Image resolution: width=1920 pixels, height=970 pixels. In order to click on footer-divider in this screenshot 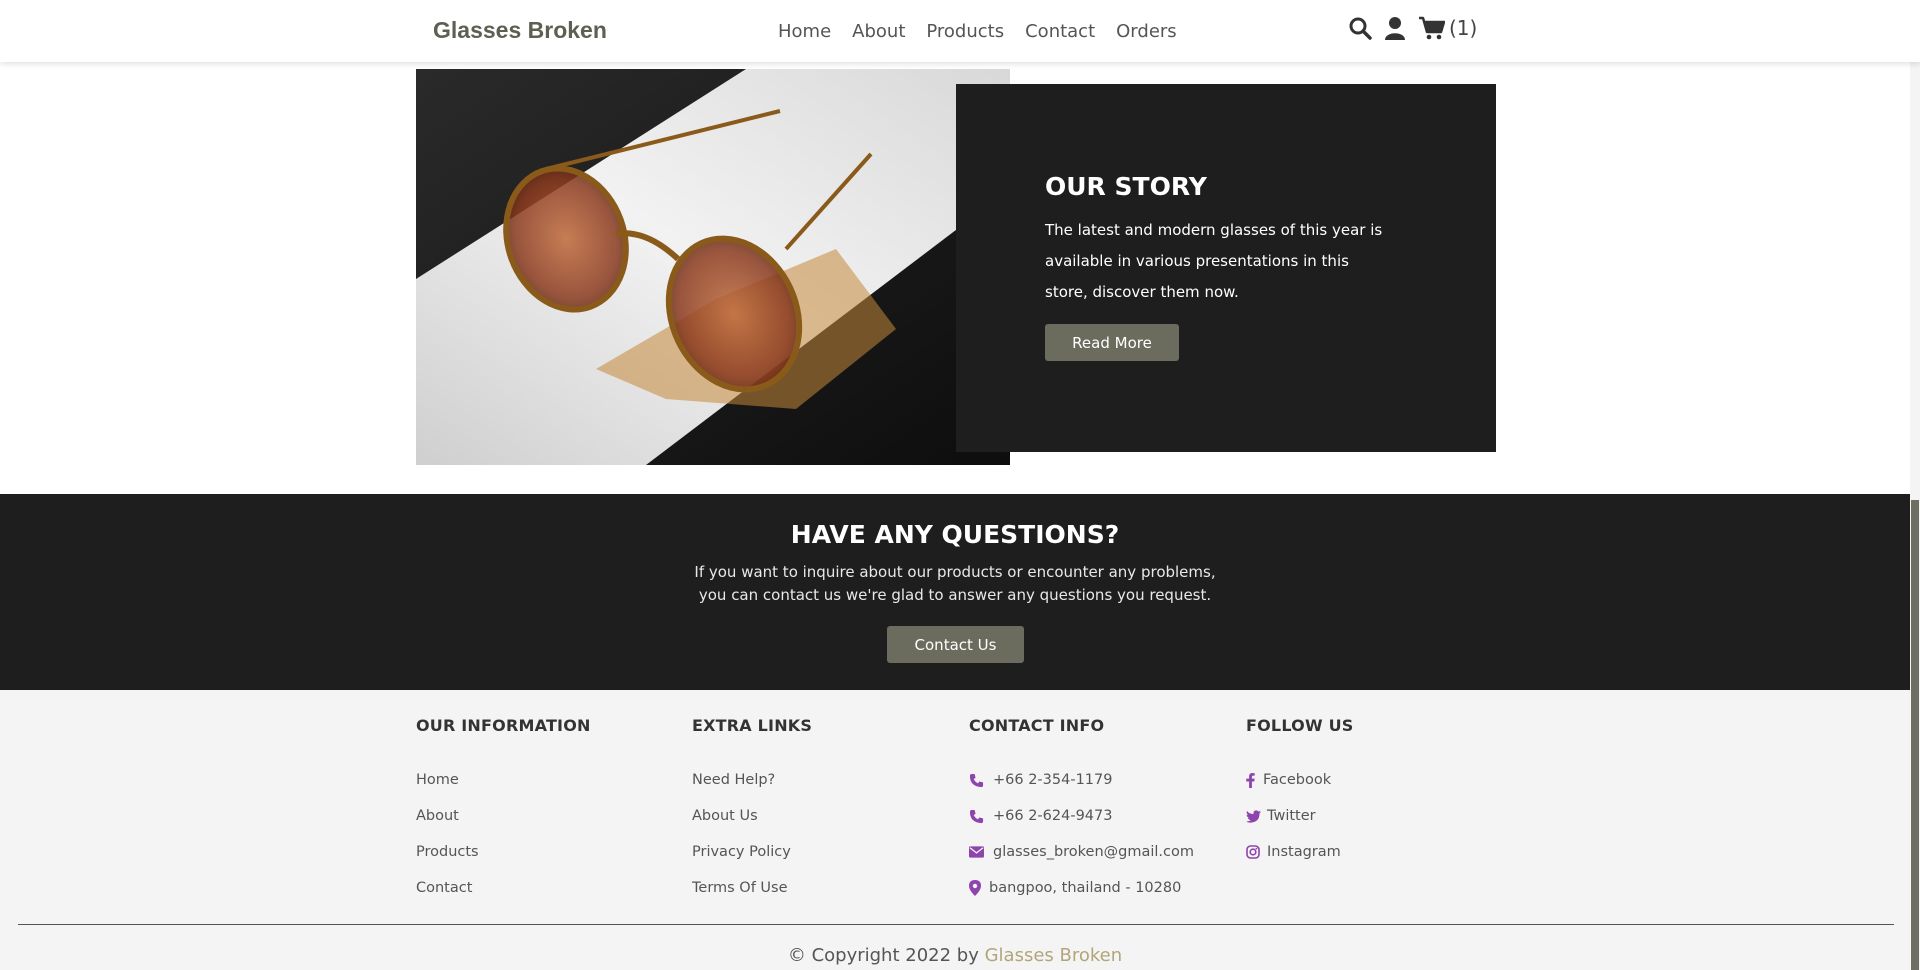, I will do `click(956, 924)`.